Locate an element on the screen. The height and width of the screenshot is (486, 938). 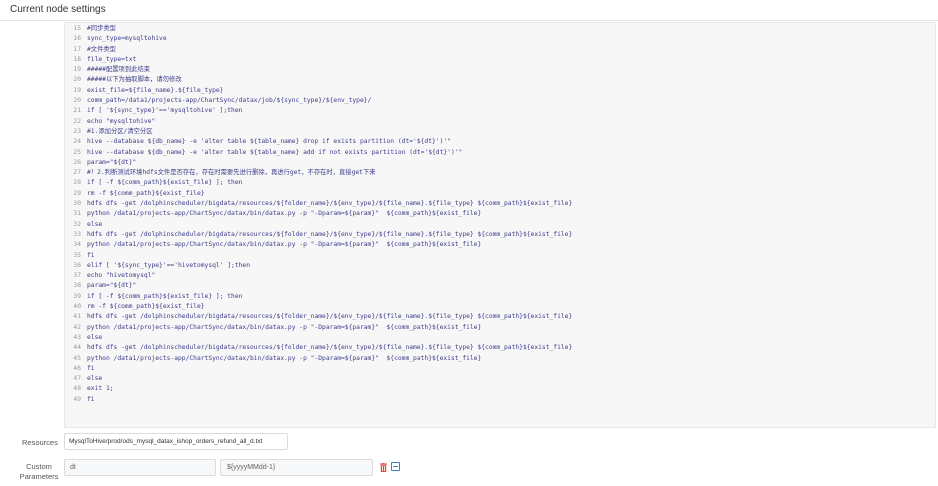
code-line: 19 exist_file=${file_name}.${file_type} is located at coordinates (500, 91).